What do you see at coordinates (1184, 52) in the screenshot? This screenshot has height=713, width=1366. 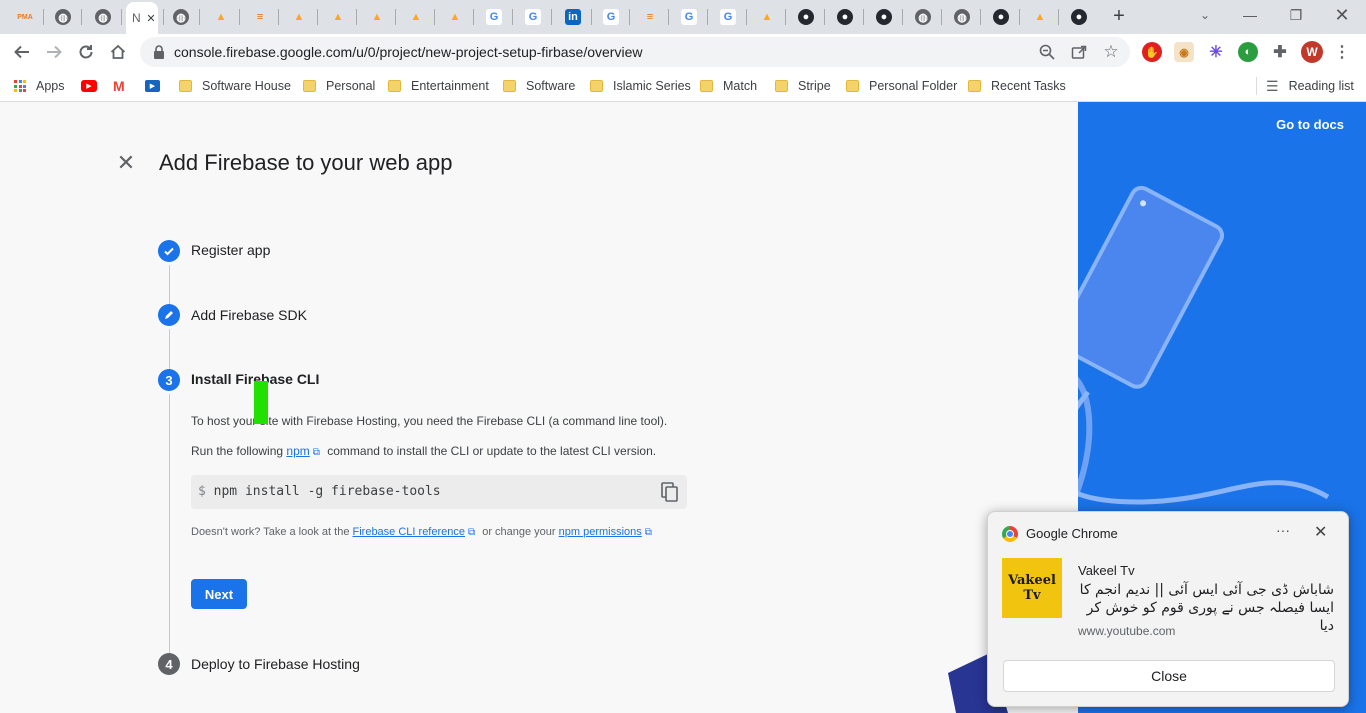 I see `extension-capture-icon: ◉` at bounding box center [1184, 52].